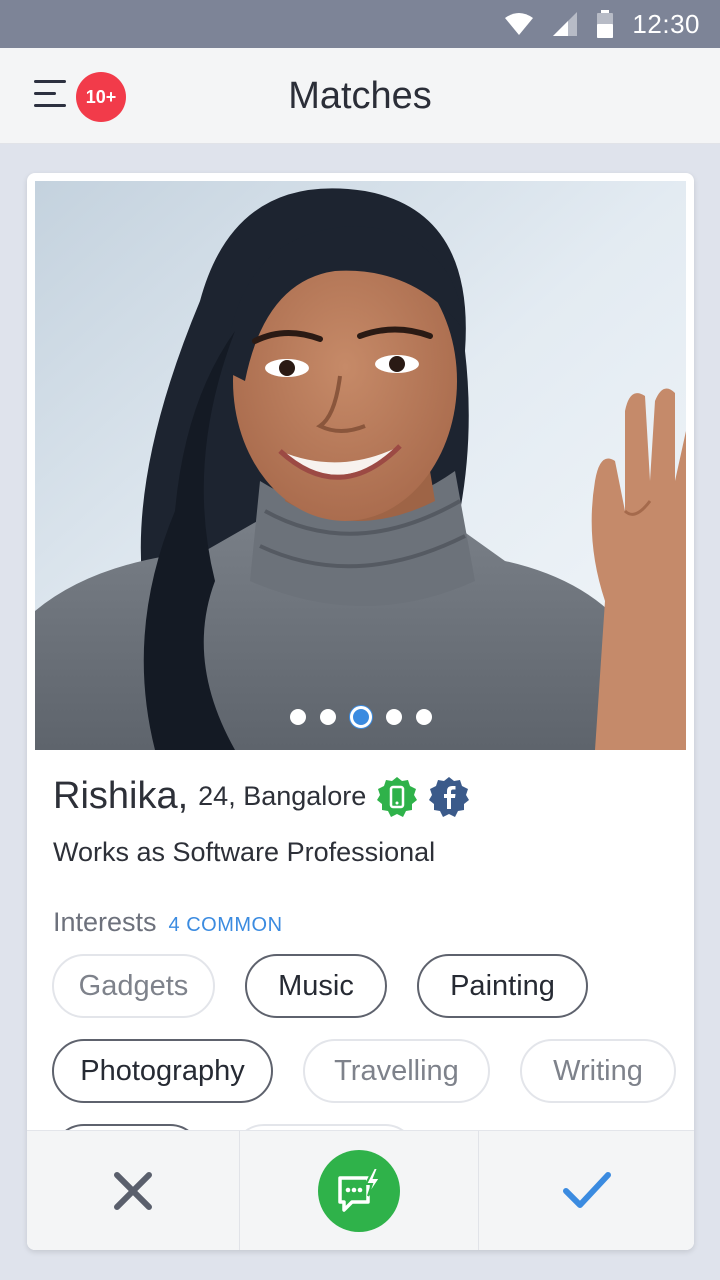 The width and height of the screenshot is (720, 1280). I want to click on chat-icon, so click(360, 1189).